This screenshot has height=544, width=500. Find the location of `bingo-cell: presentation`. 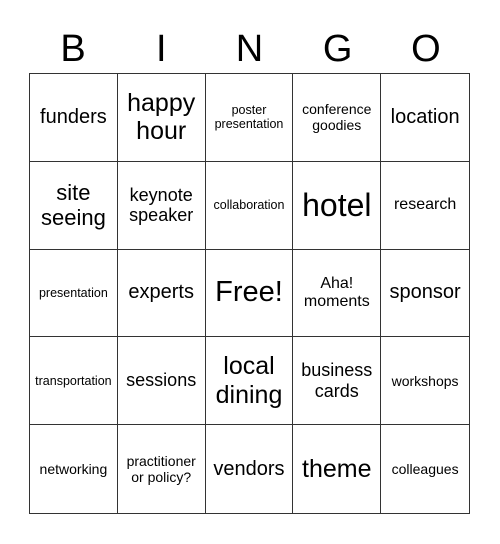

bingo-cell: presentation is located at coordinates (74, 293).